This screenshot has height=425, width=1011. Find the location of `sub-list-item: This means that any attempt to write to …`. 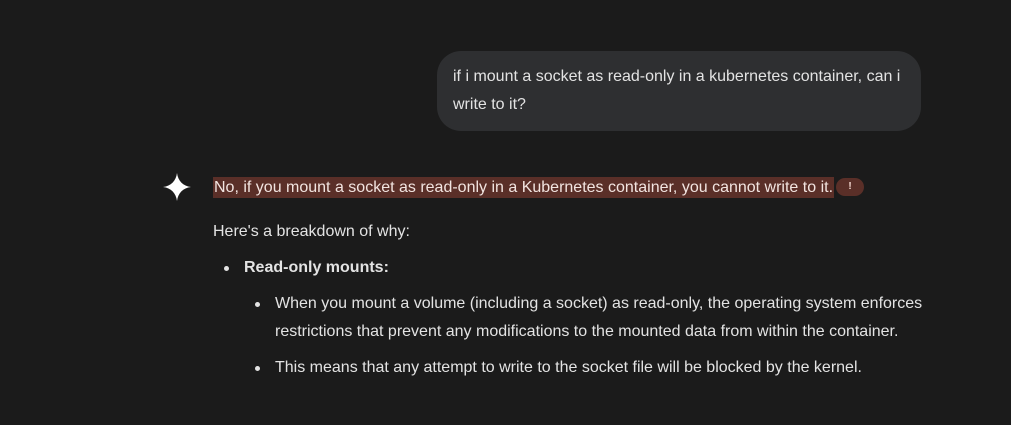

sub-list-item: This means that any attempt to write to … is located at coordinates (604, 368).